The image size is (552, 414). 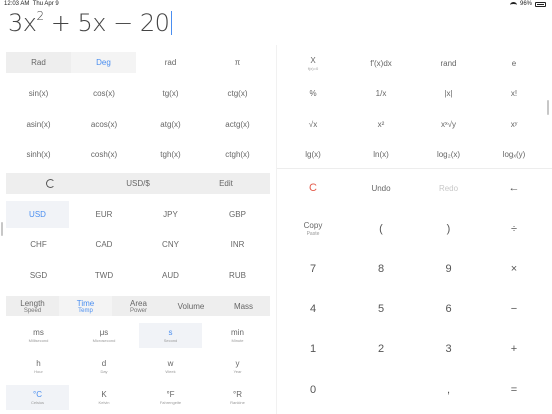 What do you see at coordinates (237, 93) in the screenshot?
I see `ctg-button: ctg(x)` at bounding box center [237, 93].